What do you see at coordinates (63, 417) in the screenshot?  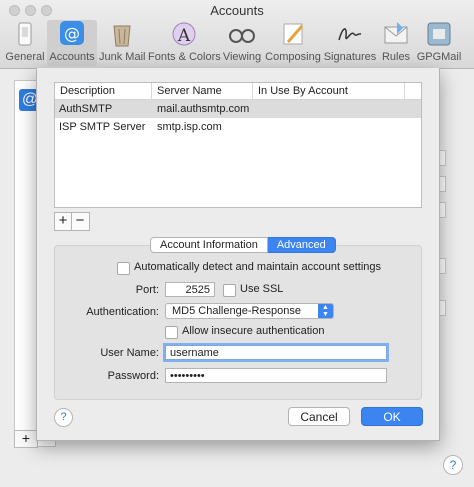 I see `help-button: ?` at bounding box center [63, 417].